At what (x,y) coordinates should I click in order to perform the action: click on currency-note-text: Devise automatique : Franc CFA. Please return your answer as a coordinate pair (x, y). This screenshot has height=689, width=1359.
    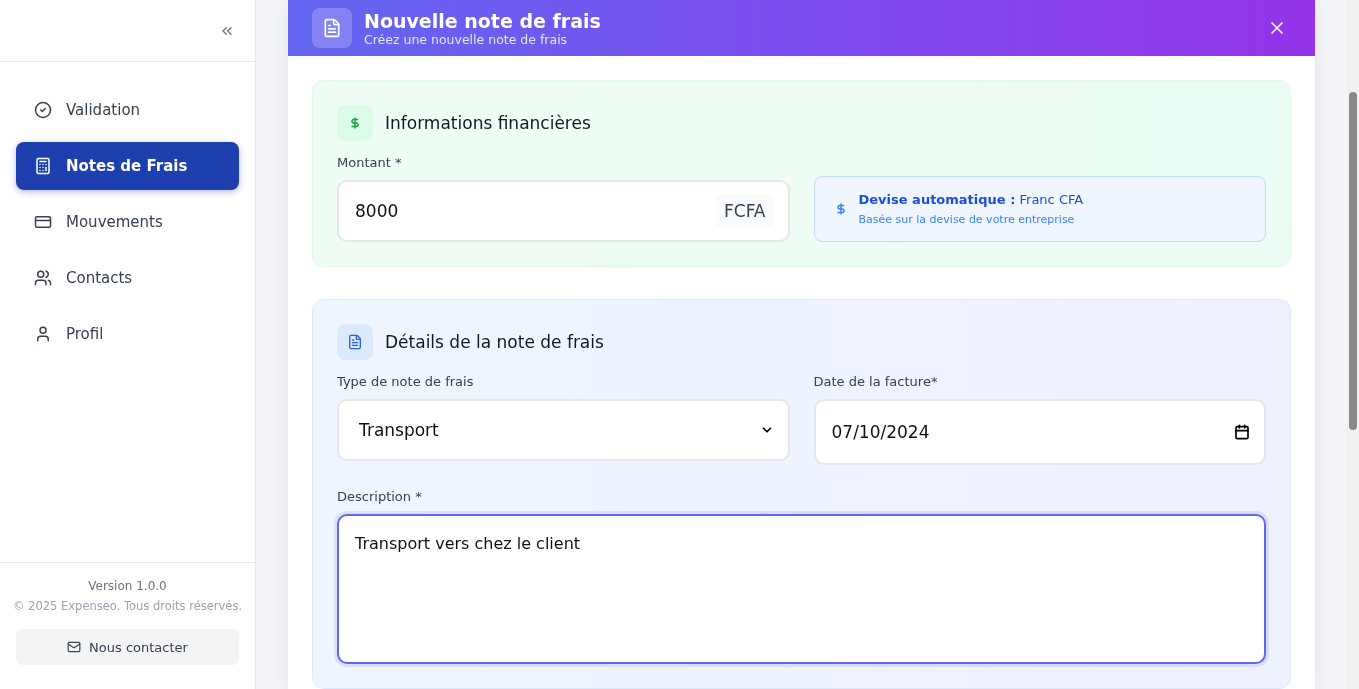
    Looking at the image, I should click on (971, 199).